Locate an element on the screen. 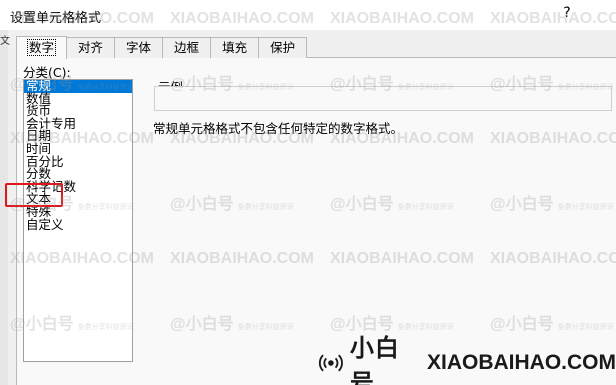 Image resolution: width=616 pixels, height=385 pixels. tab-label: 填充 is located at coordinates (235, 47).